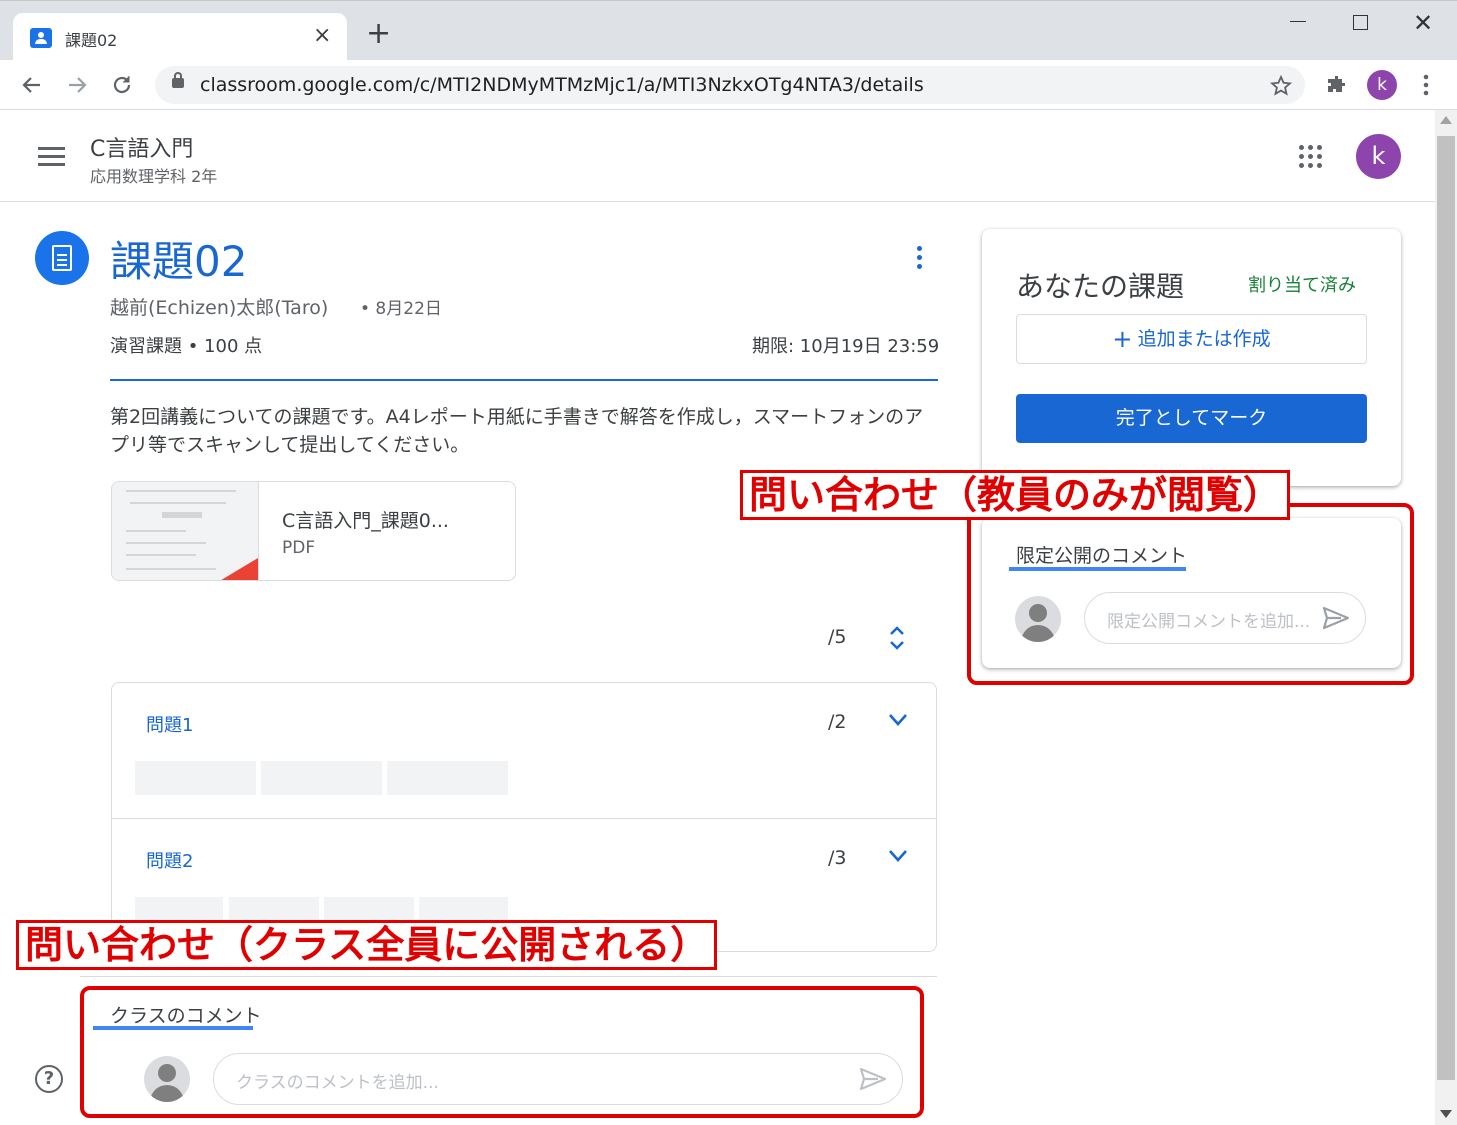 Image resolution: width=1457 pixels, height=1125 pixels. What do you see at coordinates (299, 548) in the screenshot?
I see `attachment-type: PDF` at bounding box center [299, 548].